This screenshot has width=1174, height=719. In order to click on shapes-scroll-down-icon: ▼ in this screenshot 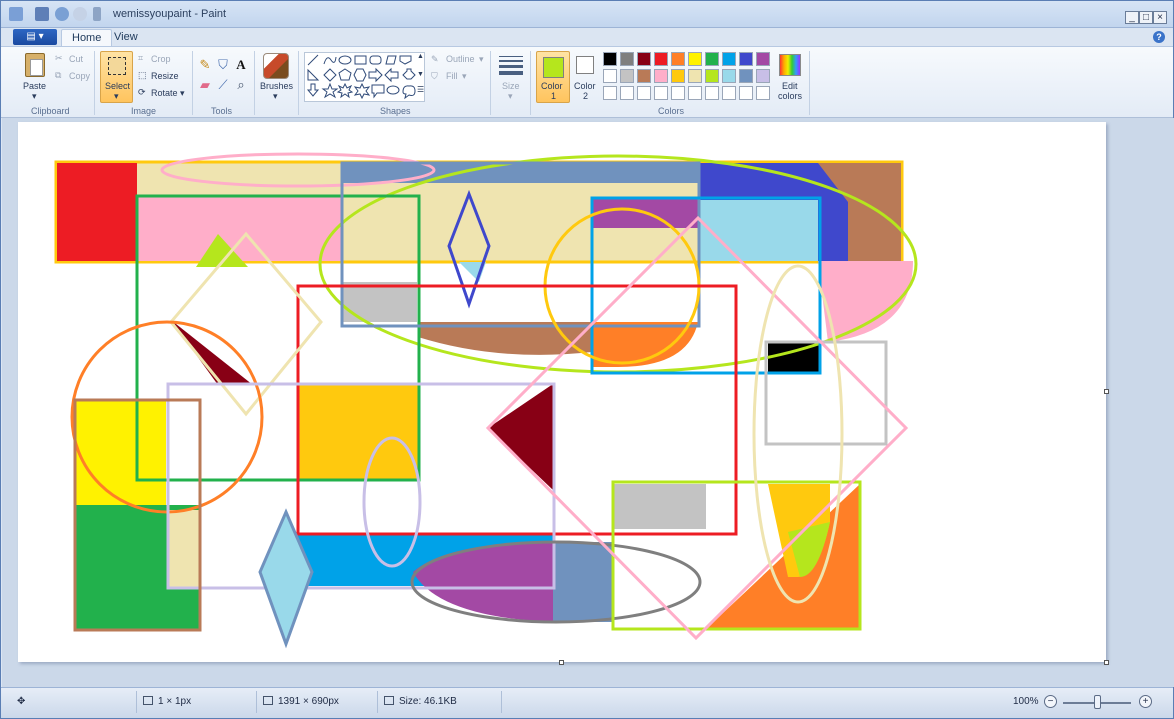, I will do `click(420, 74)`.